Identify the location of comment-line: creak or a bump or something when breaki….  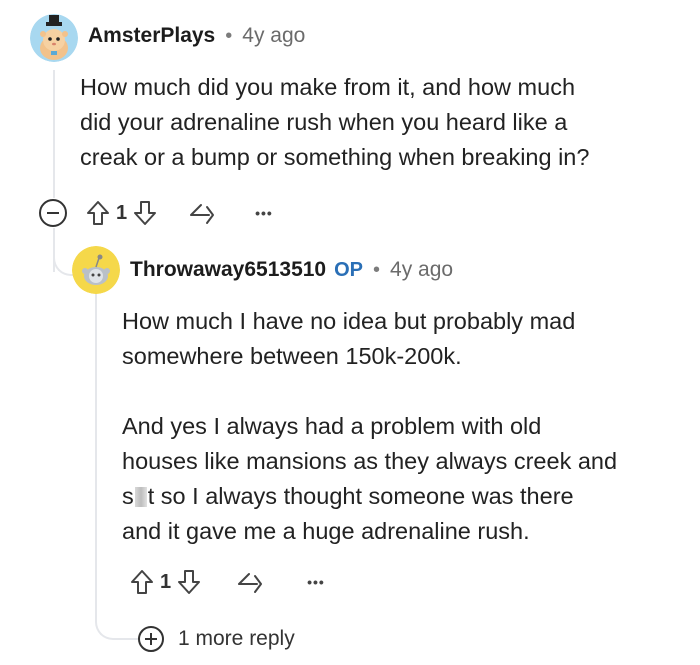
(335, 157).